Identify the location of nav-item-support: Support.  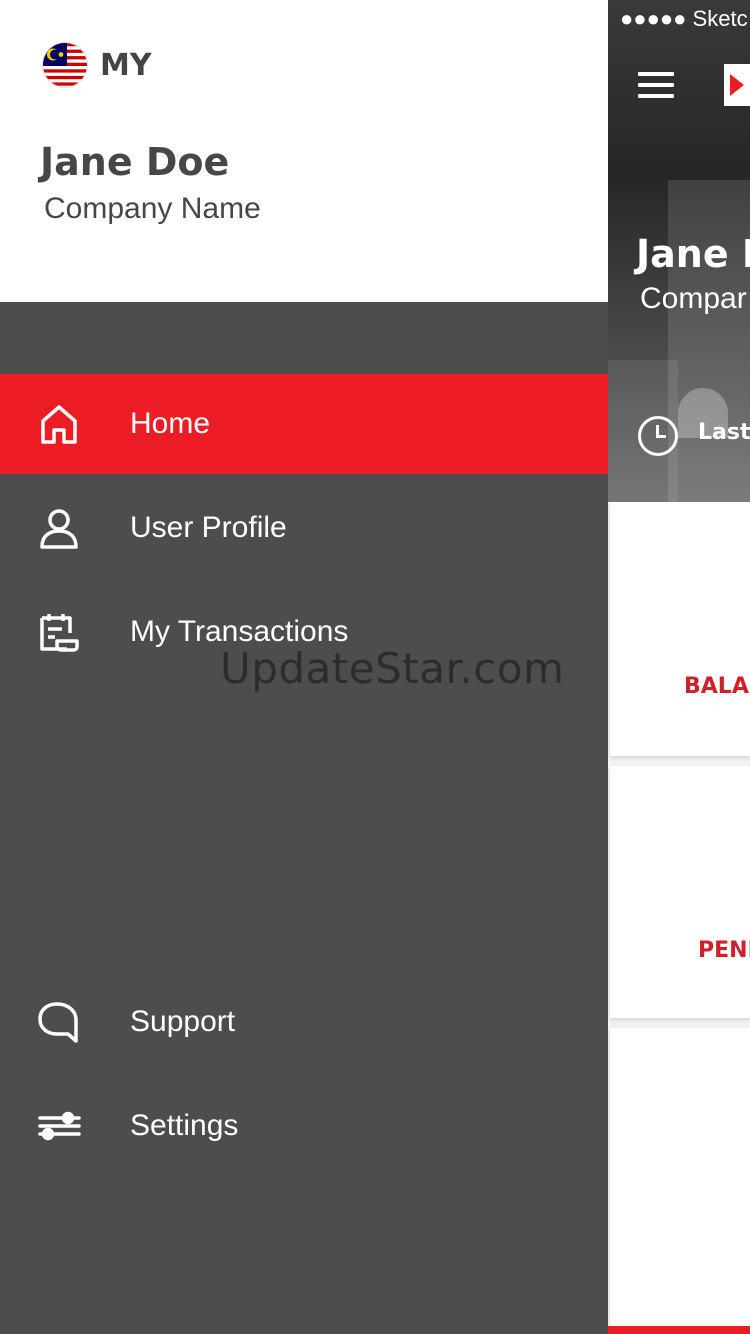
(304, 1022).